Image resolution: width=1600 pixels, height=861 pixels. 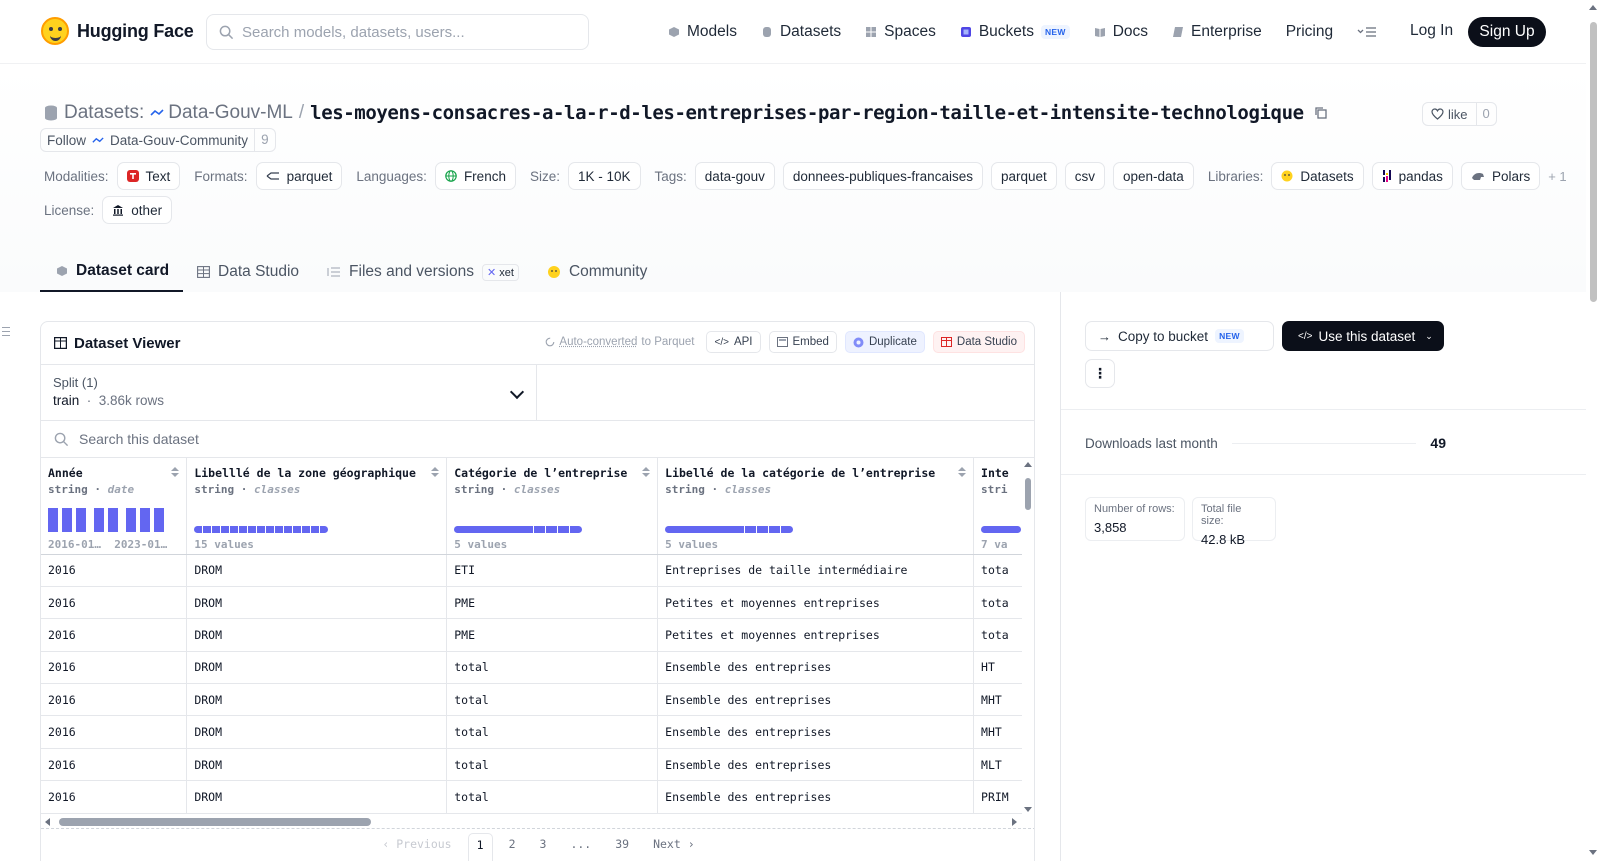 I want to click on brand-link: Hugging Face, so click(x=117, y=31).